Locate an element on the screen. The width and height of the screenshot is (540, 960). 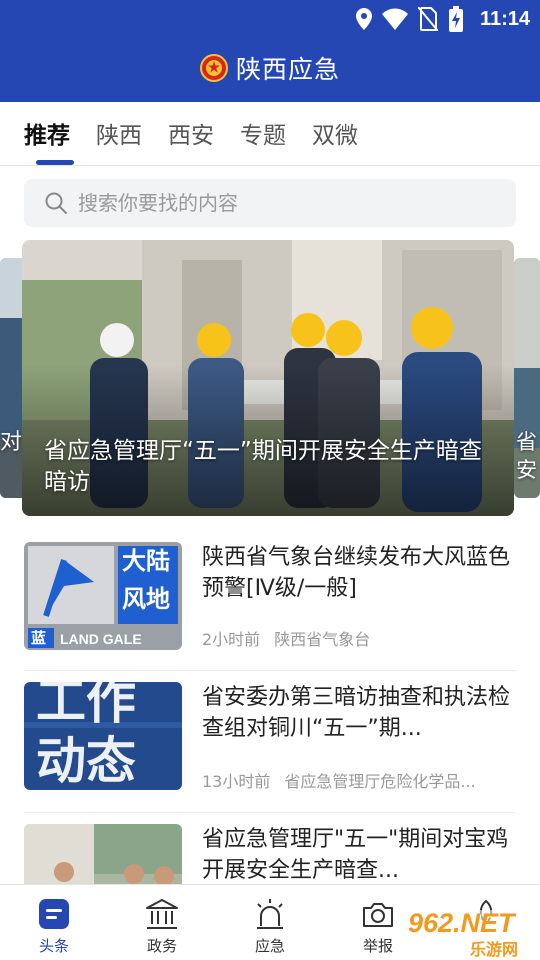
battery-charging-icon is located at coordinates (455, 19).